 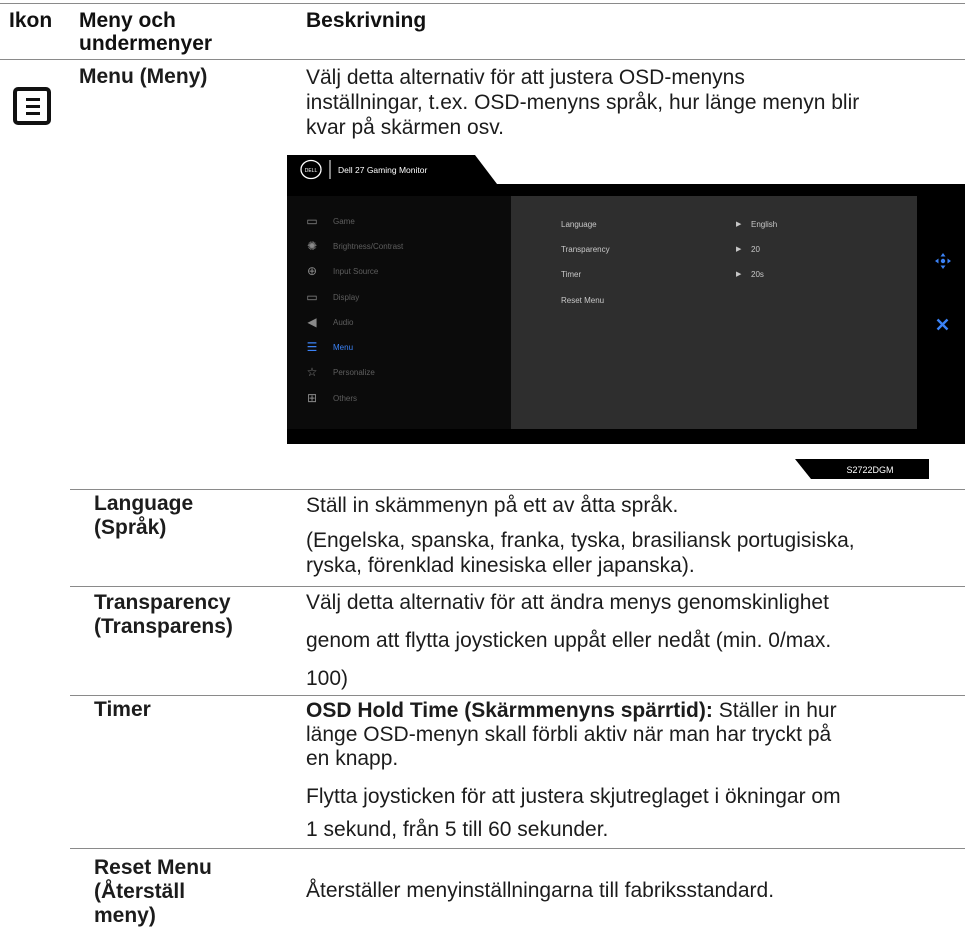 I want to click on transparency-name-2: (Transparens), so click(x=163, y=626).